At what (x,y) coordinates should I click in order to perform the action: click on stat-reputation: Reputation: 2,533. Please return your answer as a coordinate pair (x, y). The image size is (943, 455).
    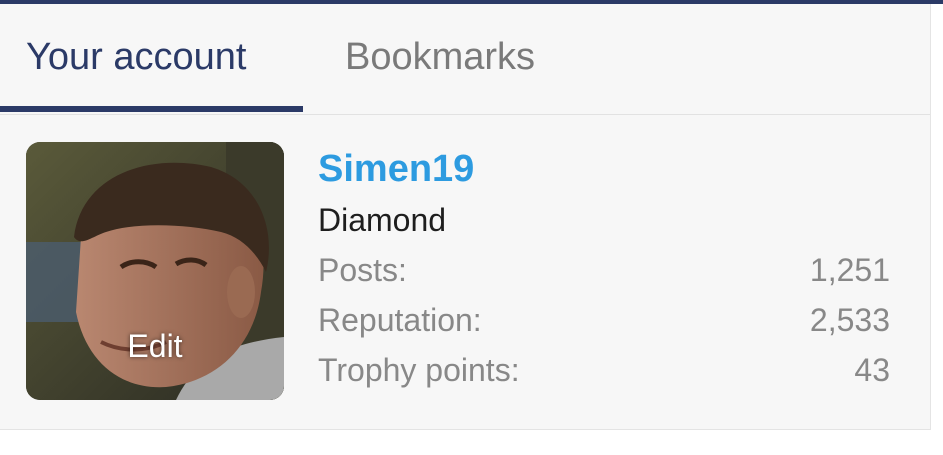
    Looking at the image, I should click on (604, 320).